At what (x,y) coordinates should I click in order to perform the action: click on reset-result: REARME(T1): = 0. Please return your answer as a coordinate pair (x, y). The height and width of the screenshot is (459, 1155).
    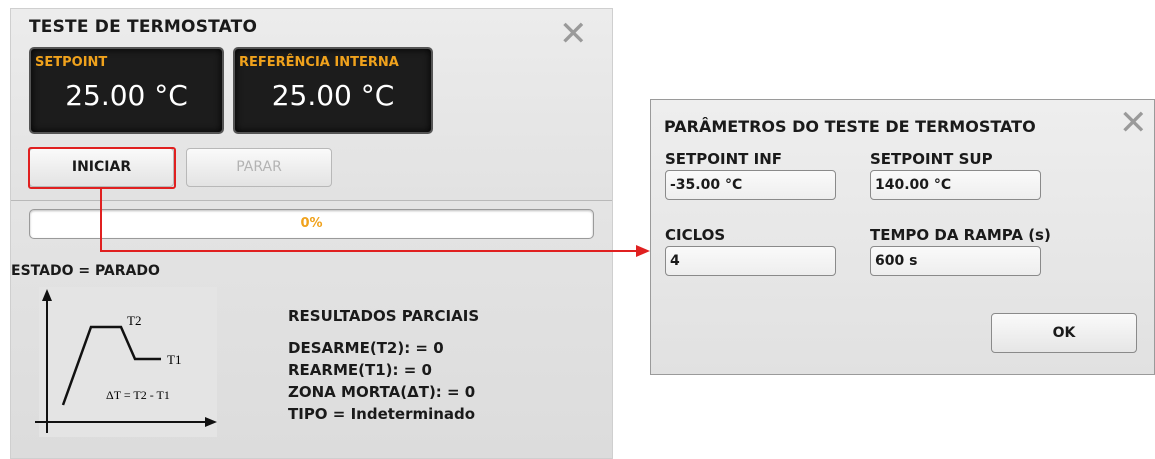
    Looking at the image, I should click on (360, 370).